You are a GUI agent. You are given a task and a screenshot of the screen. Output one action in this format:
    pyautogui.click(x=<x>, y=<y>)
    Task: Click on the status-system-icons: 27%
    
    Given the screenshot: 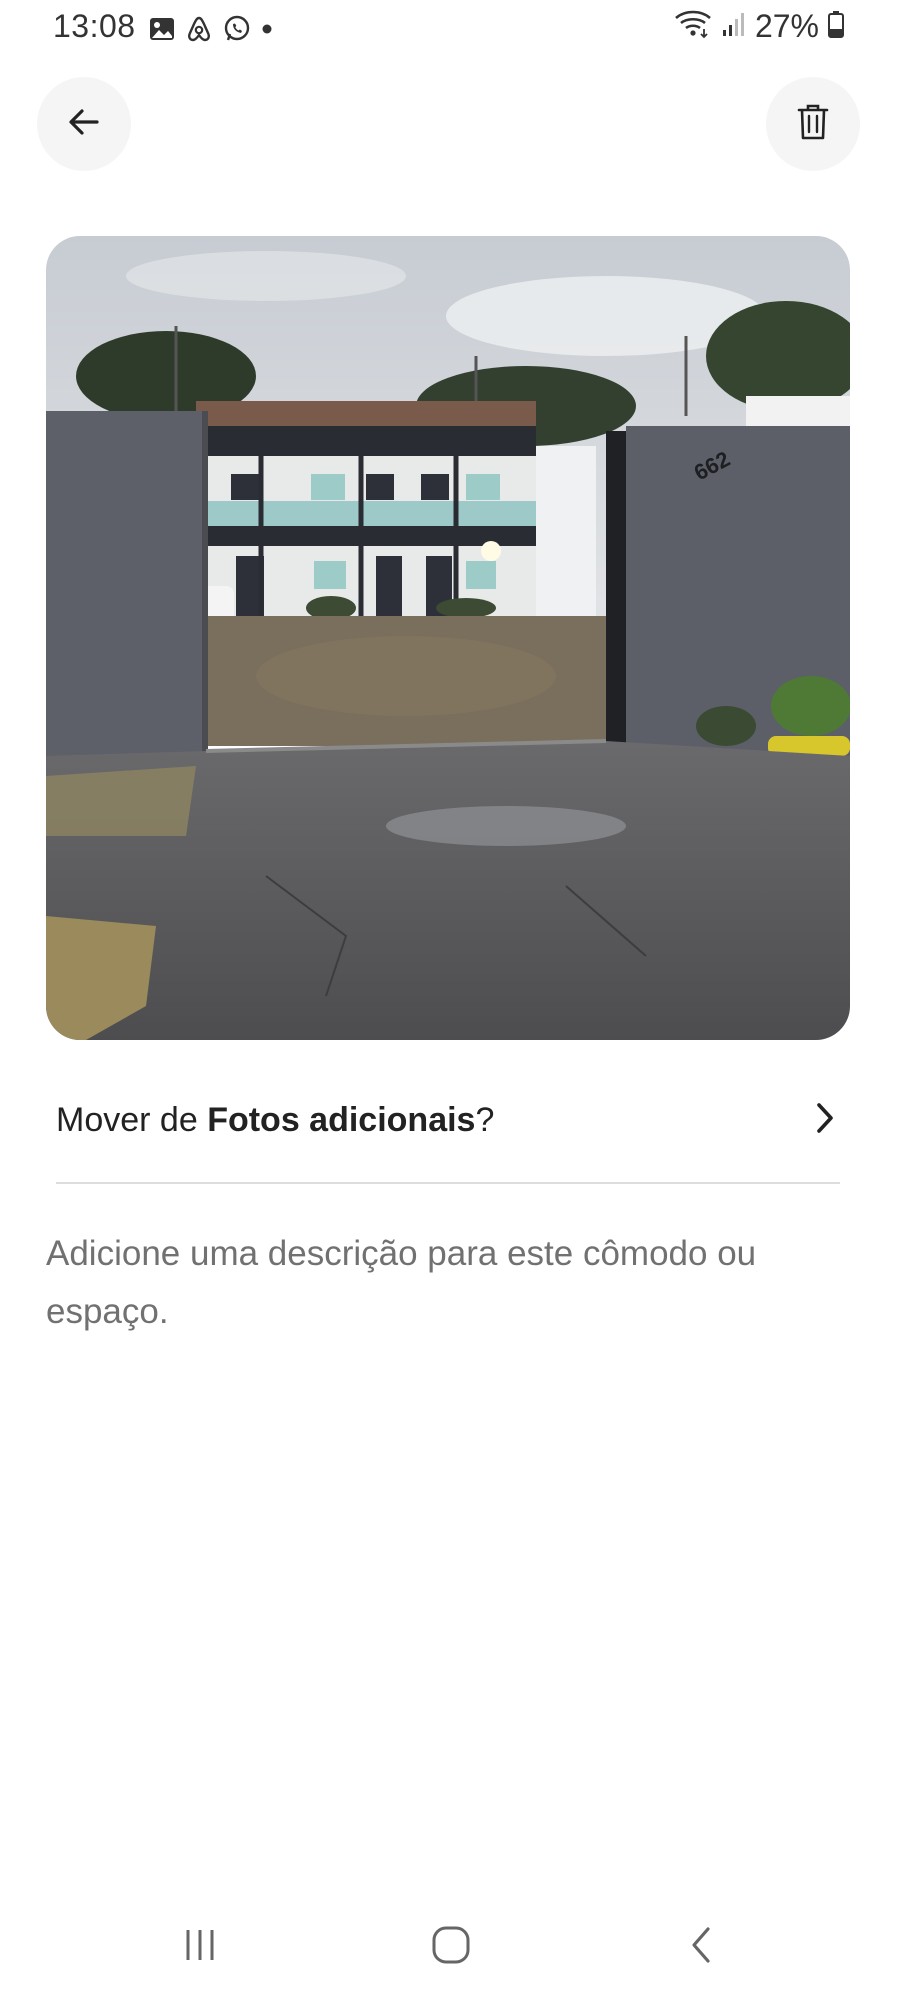 What is the action you would take?
    pyautogui.click(x=759, y=26)
    